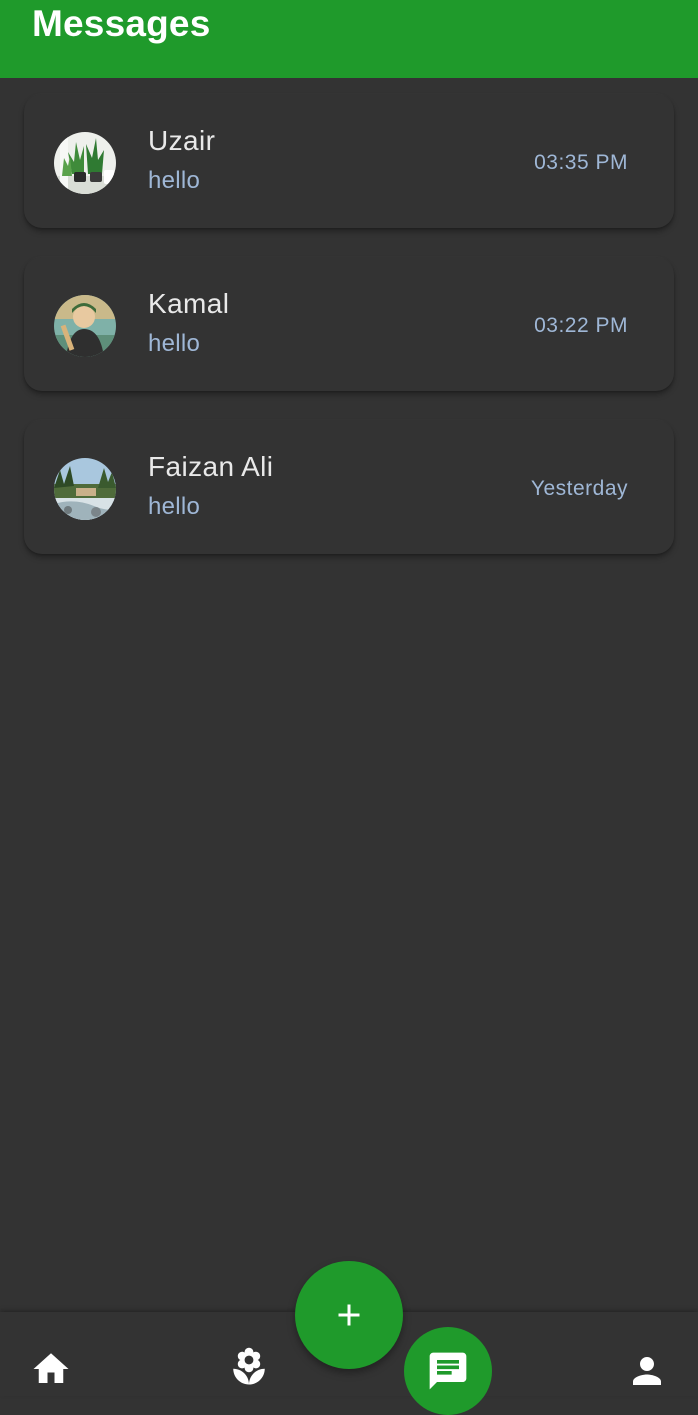 The width and height of the screenshot is (698, 1415). I want to click on flower-icon, so click(249, 1367).